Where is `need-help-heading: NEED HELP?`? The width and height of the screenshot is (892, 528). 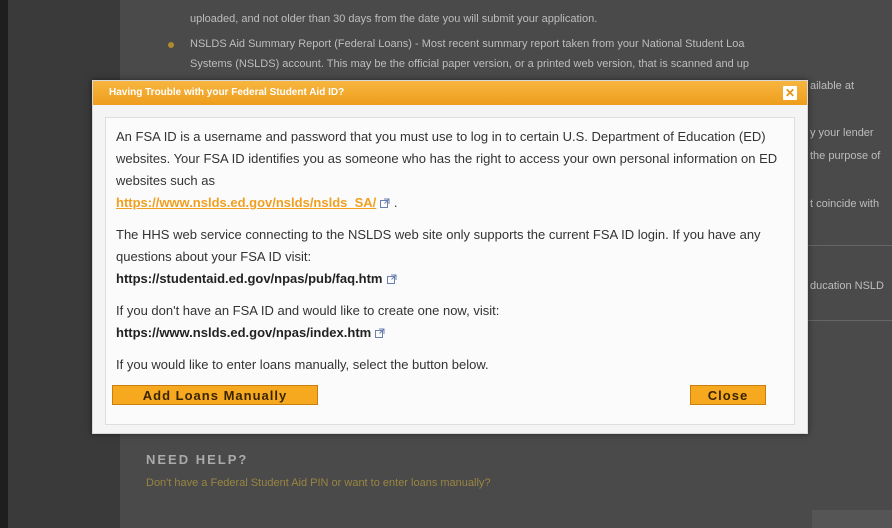
need-help-heading: NEED HELP? is located at coordinates (197, 459).